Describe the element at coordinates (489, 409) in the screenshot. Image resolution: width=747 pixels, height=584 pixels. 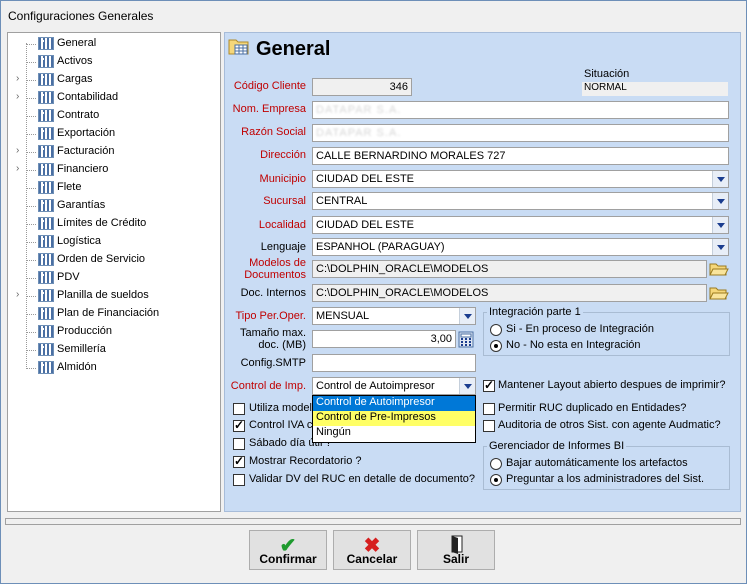
I see `permitir-ruc-checkbox` at that location.